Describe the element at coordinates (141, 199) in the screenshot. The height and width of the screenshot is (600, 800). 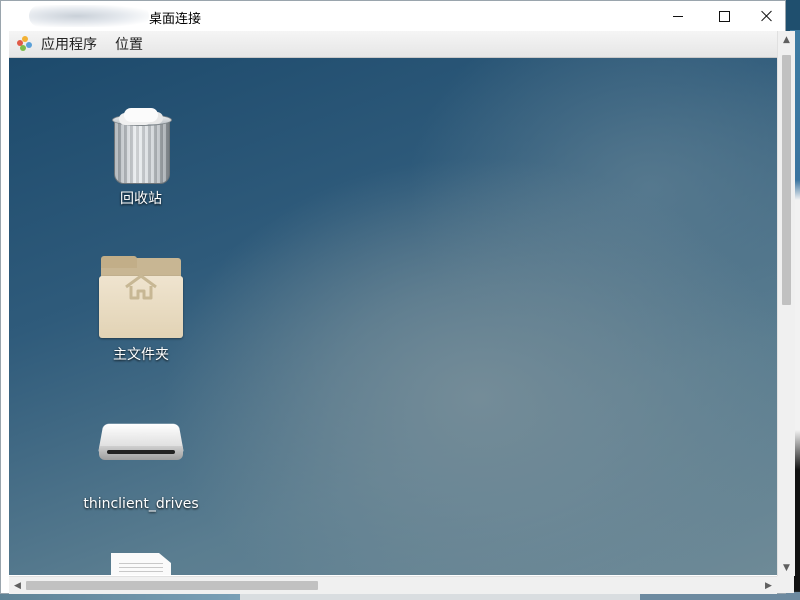
I see `desktop-icon-label: 回收站` at that location.